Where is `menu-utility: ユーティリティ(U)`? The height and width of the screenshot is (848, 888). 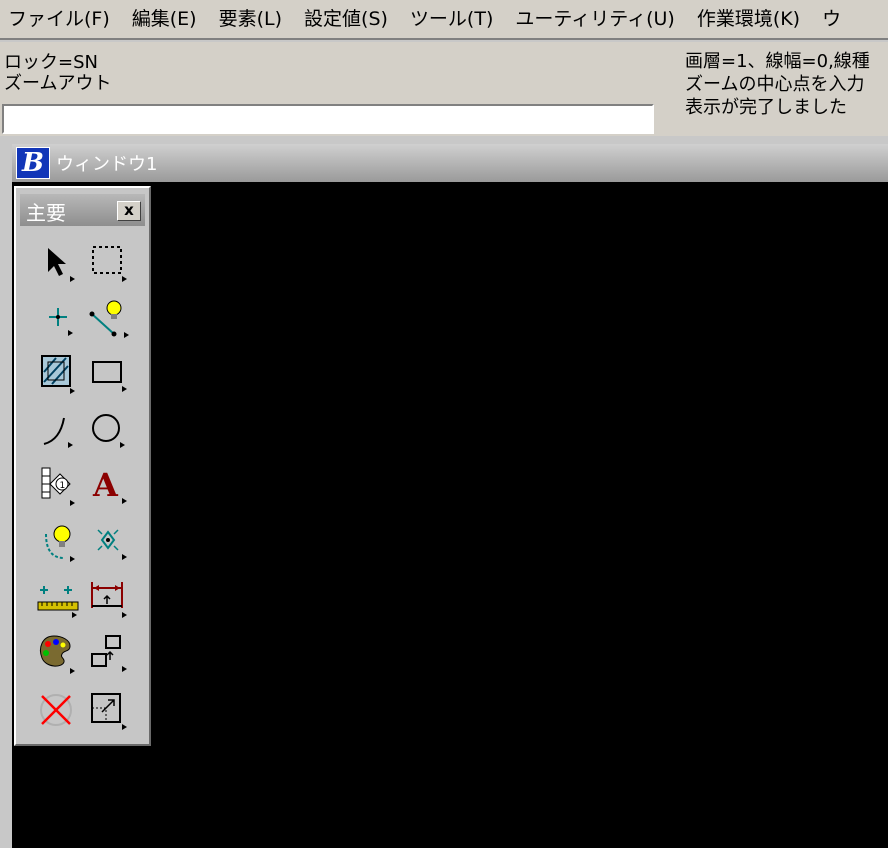
menu-utility: ユーティリティ(U) is located at coordinates (594, 19).